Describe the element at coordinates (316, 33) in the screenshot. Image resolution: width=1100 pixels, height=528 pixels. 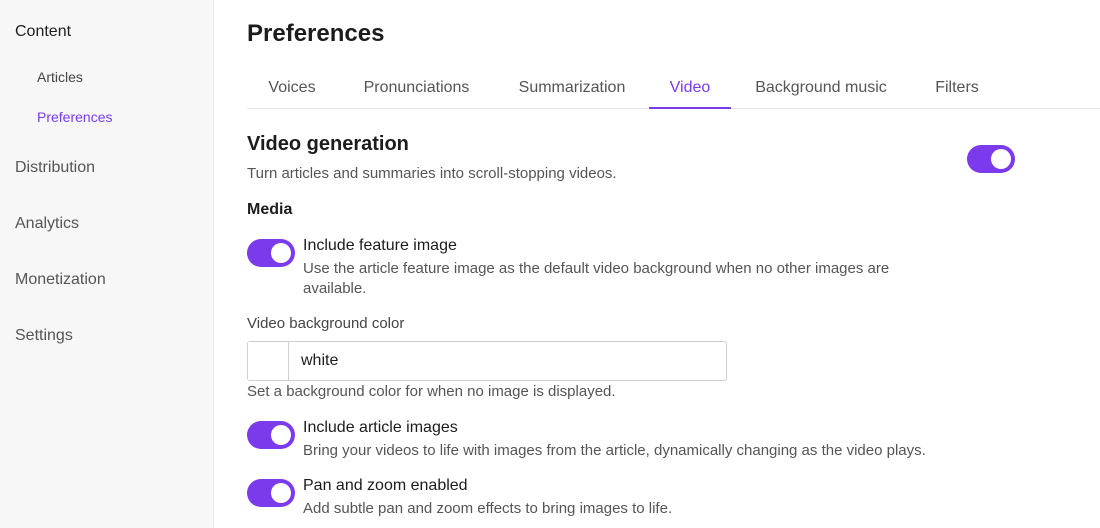
I see `page-title: Preferences` at that location.